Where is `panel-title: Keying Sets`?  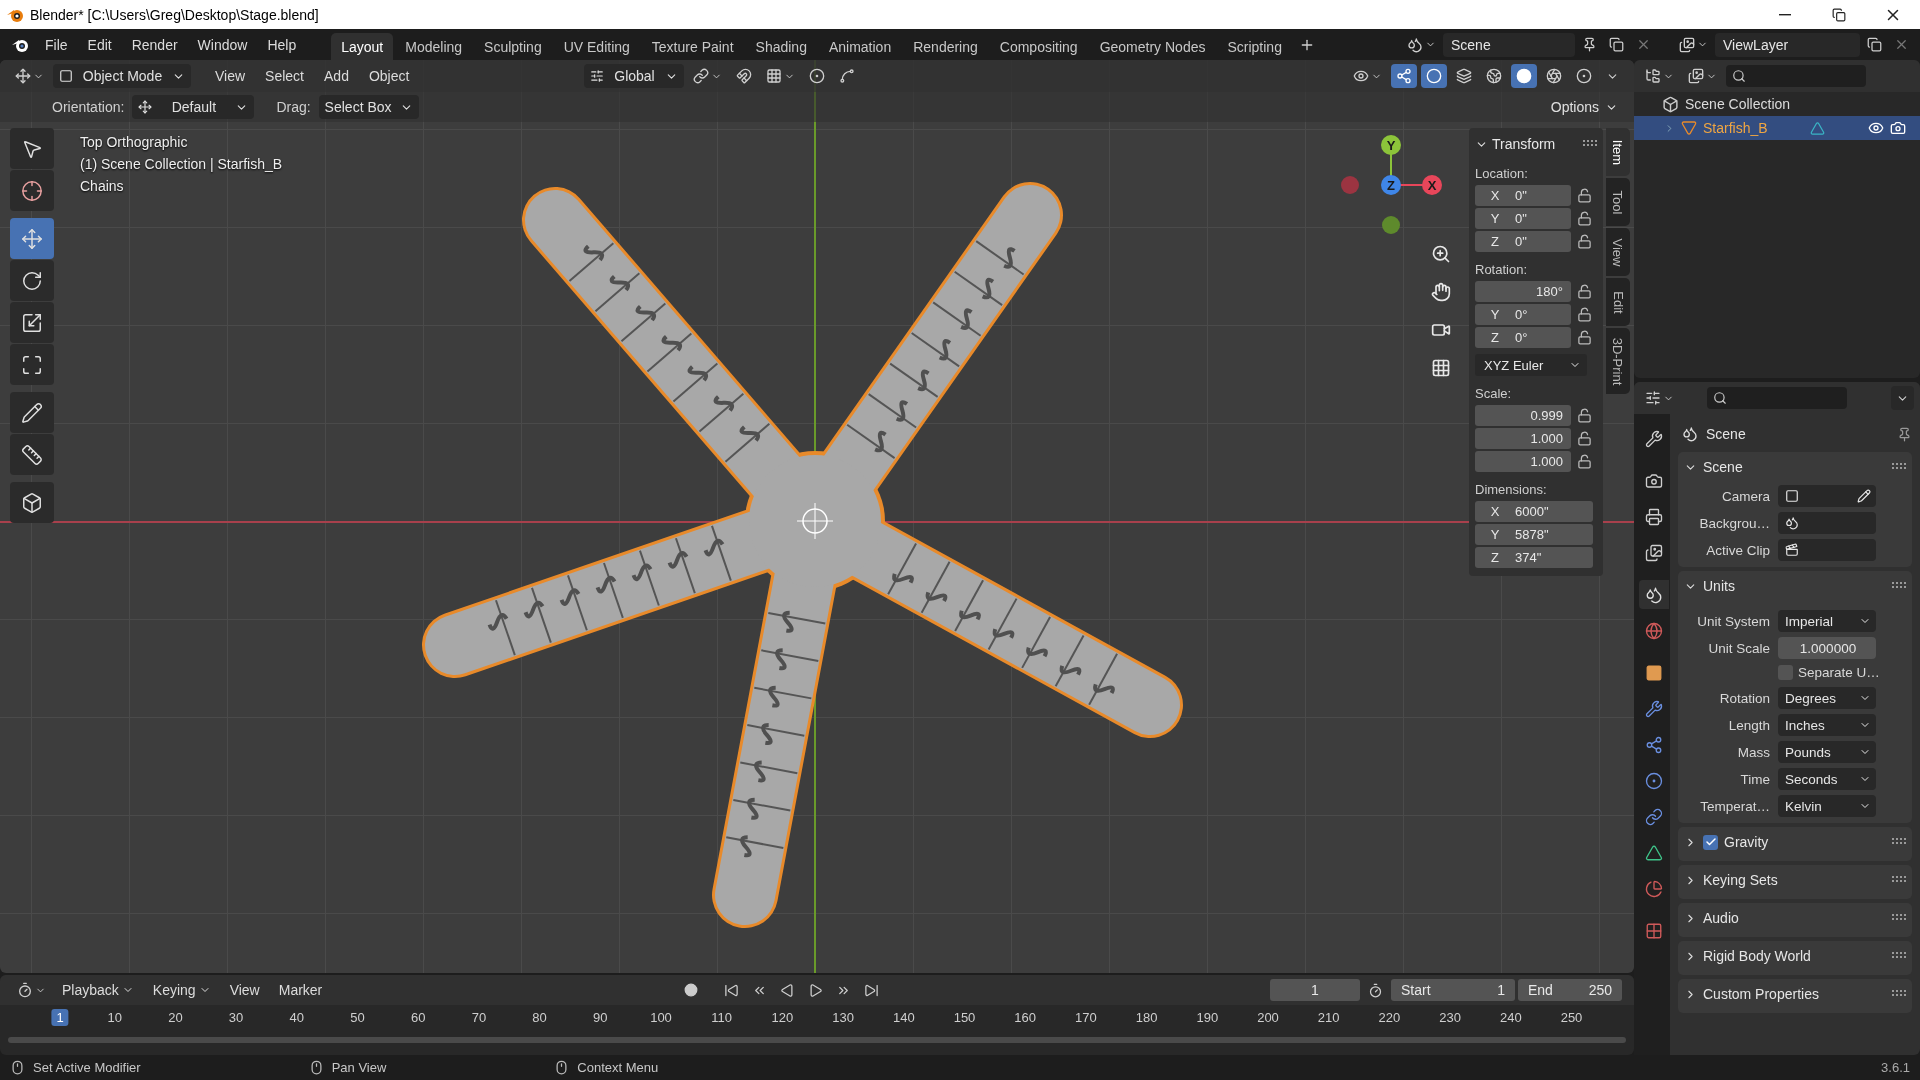 panel-title: Keying Sets is located at coordinates (1794, 880).